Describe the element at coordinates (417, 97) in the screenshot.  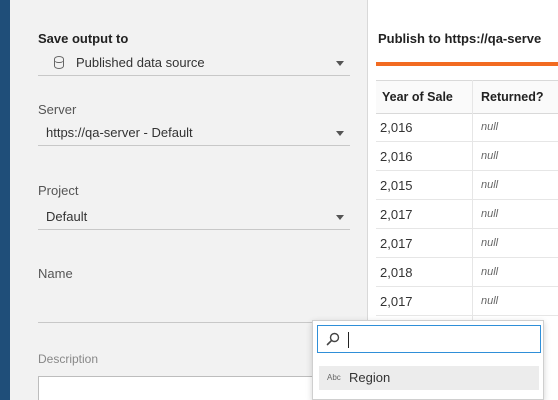
I see `column-header-year-of-sale: Year of Sale` at that location.